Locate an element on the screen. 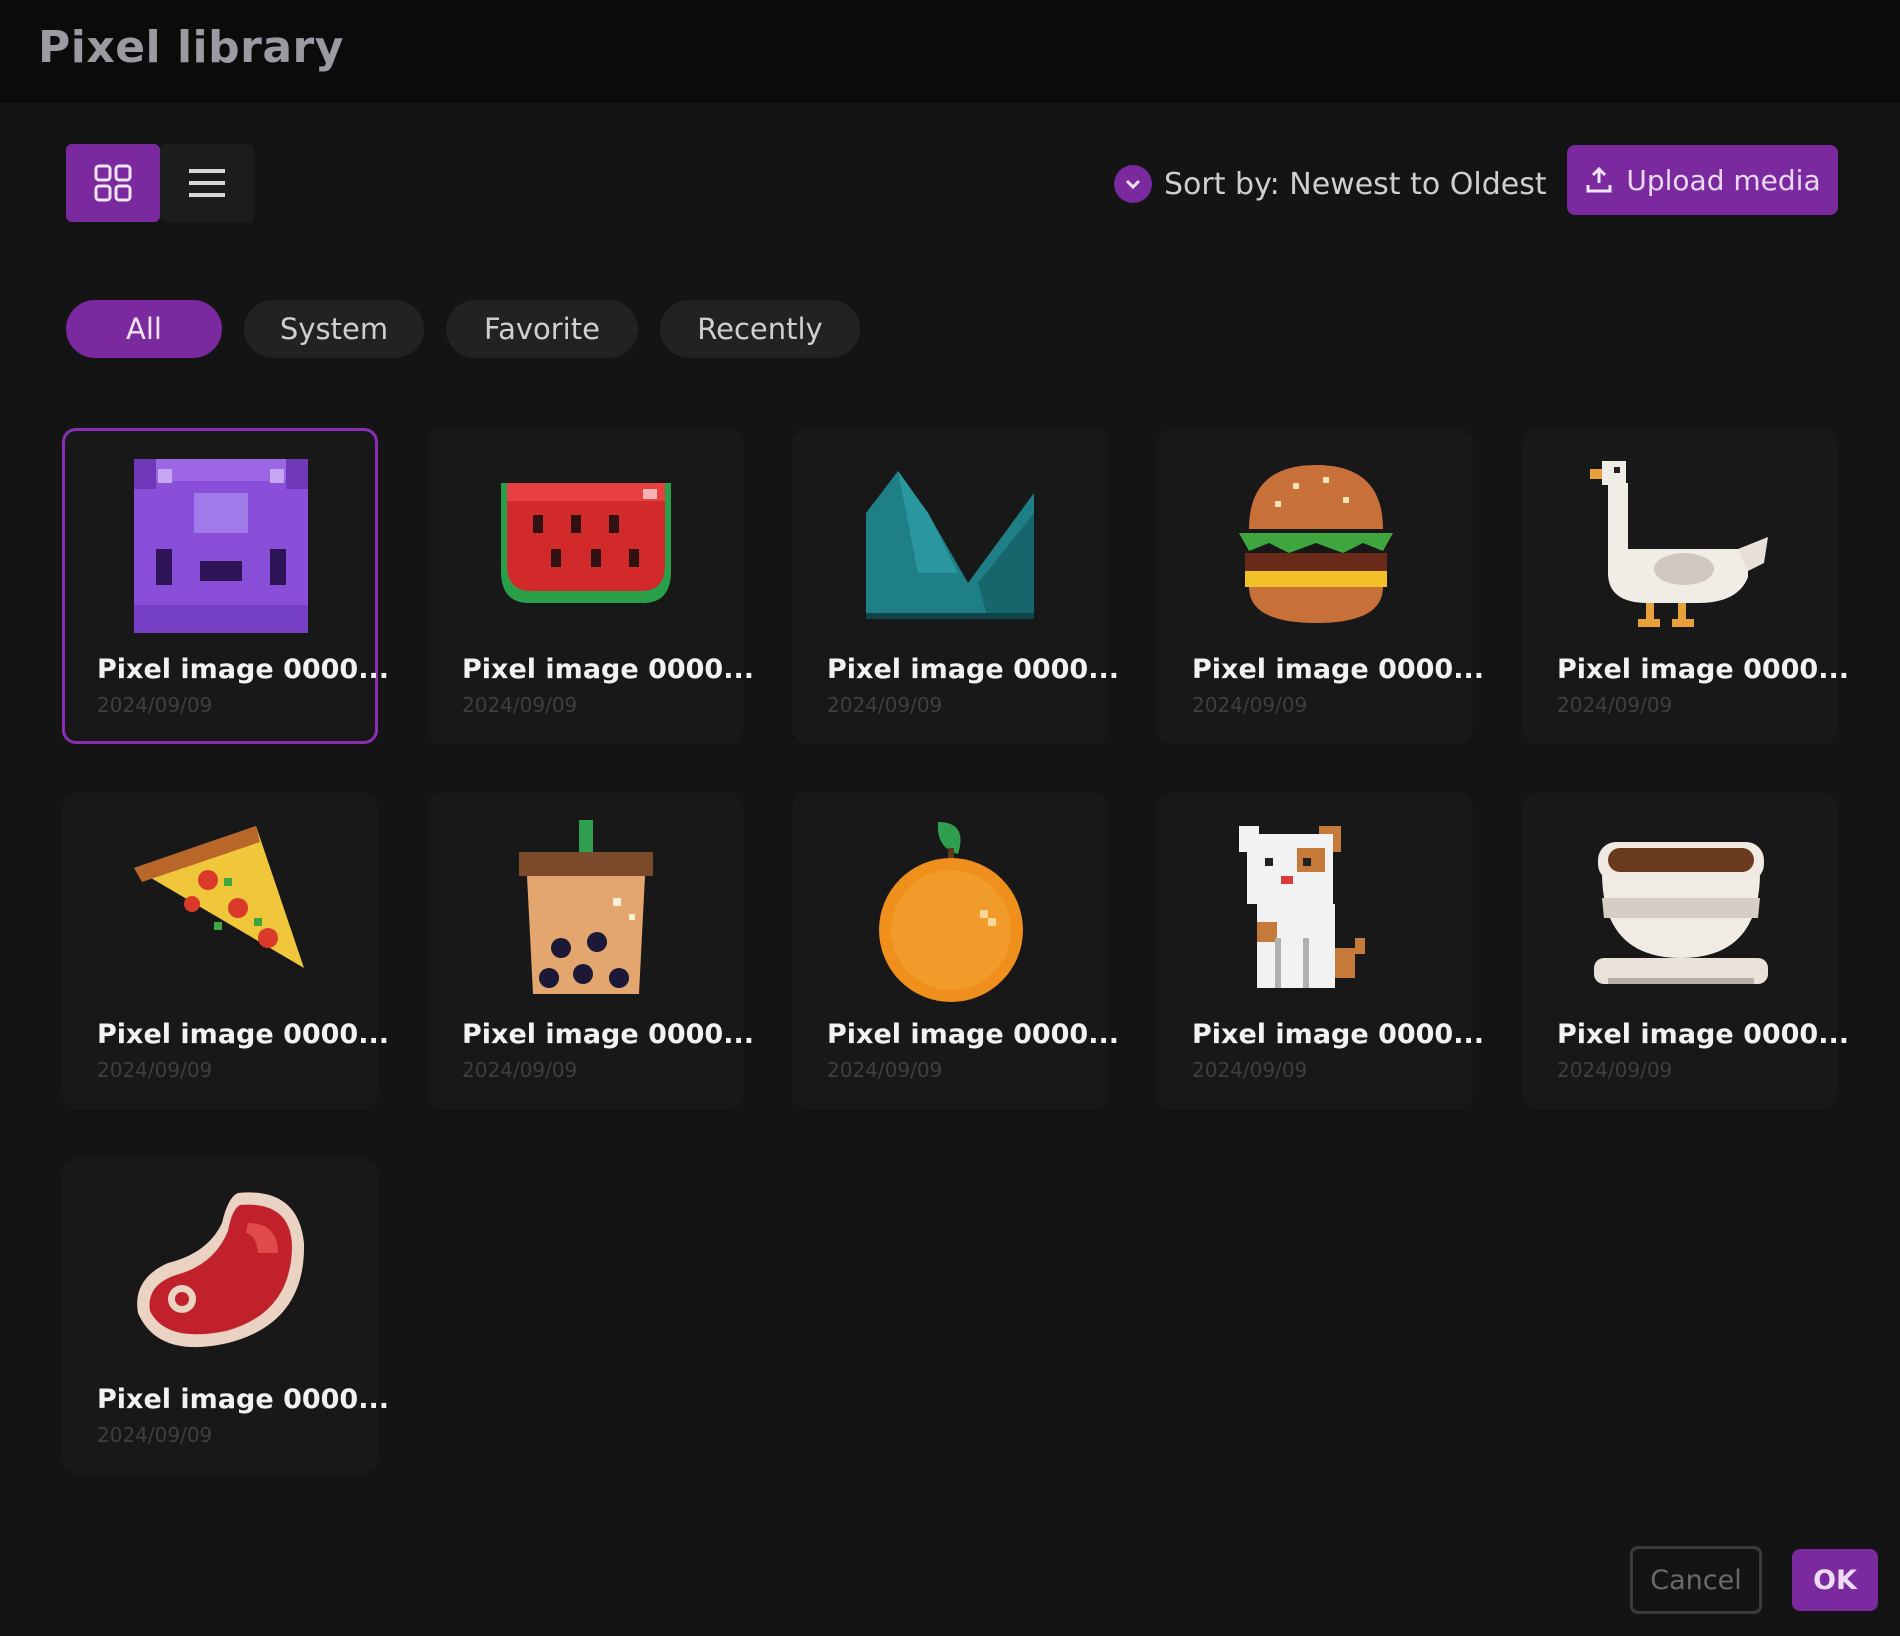 The width and height of the screenshot is (1900, 1636). watermelon-image is located at coordinates (586, 543).